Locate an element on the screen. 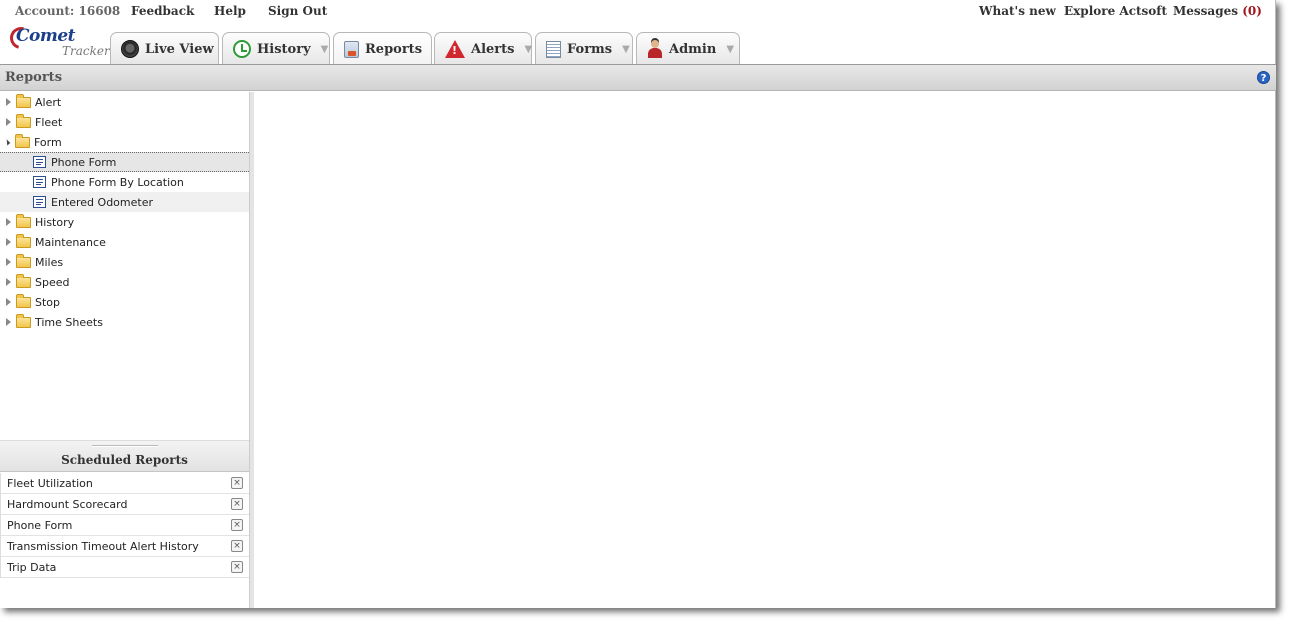 The height and width of the screenshot is (626, 1293). tree-folder-speed: Speed is located at coordinates (124, 282).